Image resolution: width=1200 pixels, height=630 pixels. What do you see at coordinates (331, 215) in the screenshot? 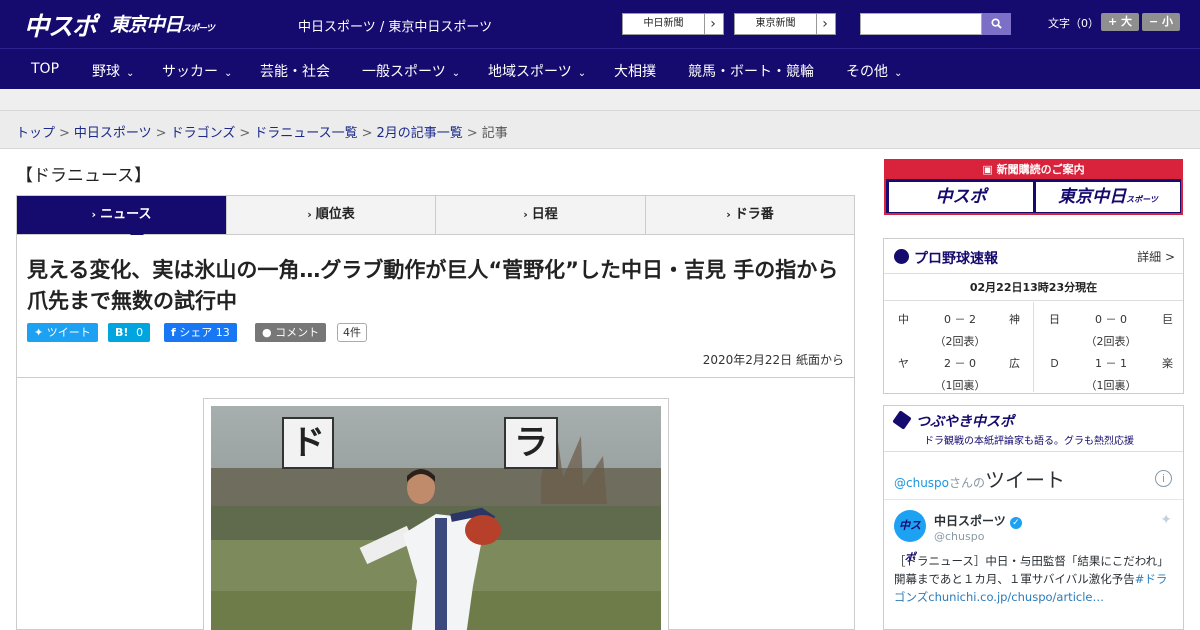
I see `tab-standings: › 順位表` at bounding box center [331, 215].